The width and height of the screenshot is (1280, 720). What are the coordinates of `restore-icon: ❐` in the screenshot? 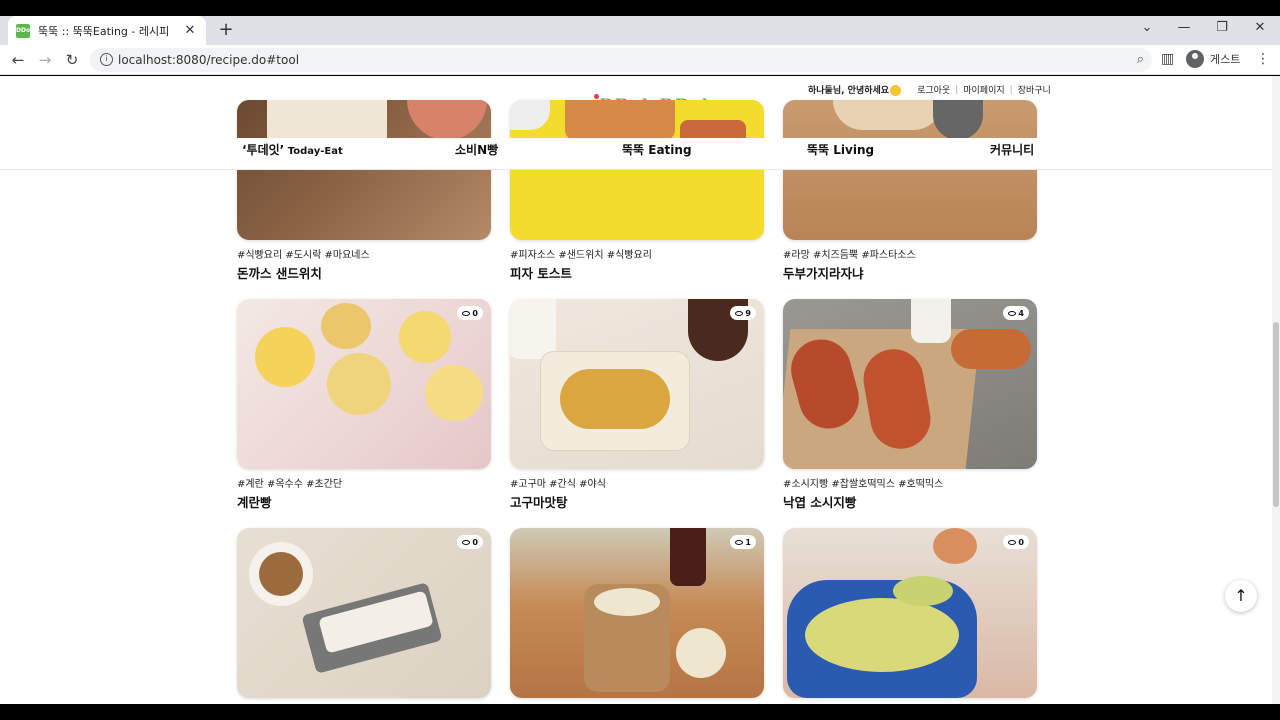 It's located at (1222, 27).